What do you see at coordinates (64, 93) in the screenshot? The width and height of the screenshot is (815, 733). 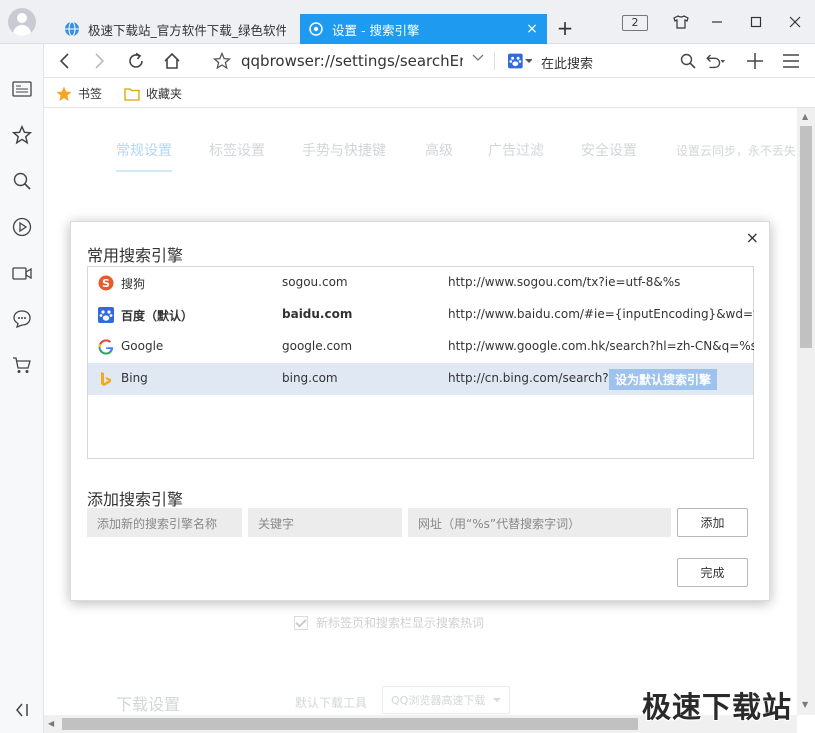 I see `star-icon` at bounding box center [64, 93].